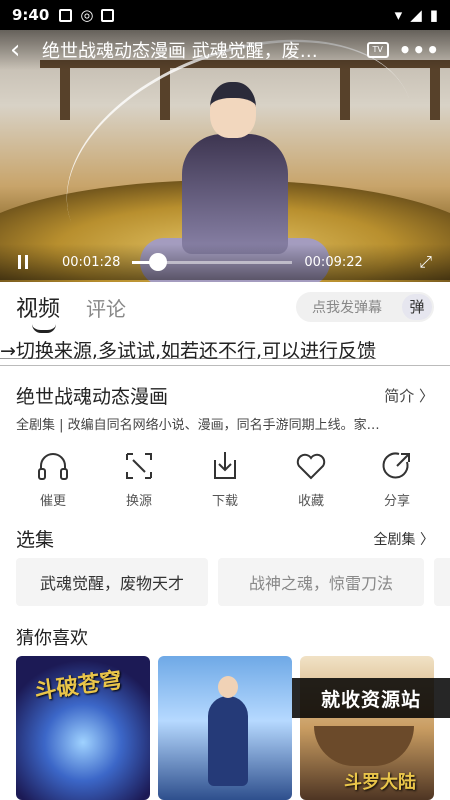 The image size is (450, 800). I want to click on gallery-icon, so click(66, 15).